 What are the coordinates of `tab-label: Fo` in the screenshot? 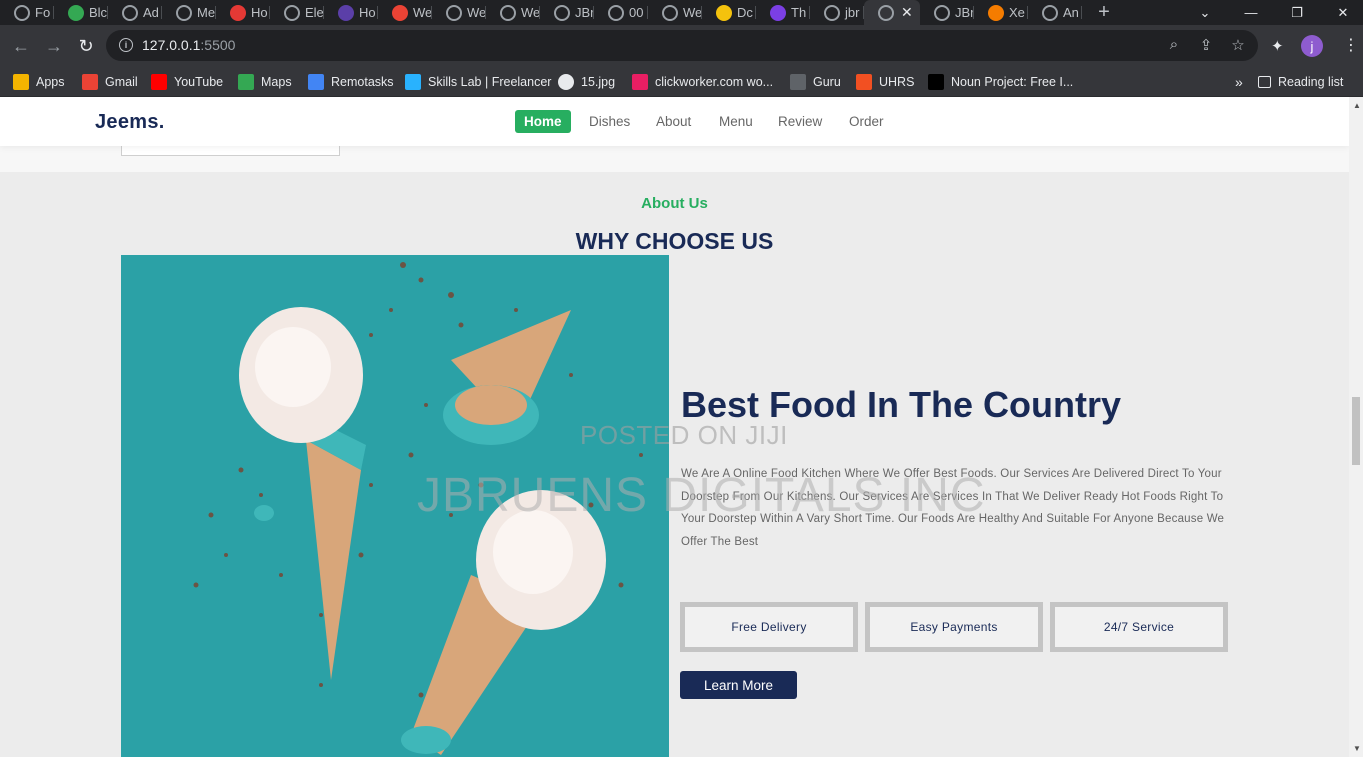 It's located at (43, 12).